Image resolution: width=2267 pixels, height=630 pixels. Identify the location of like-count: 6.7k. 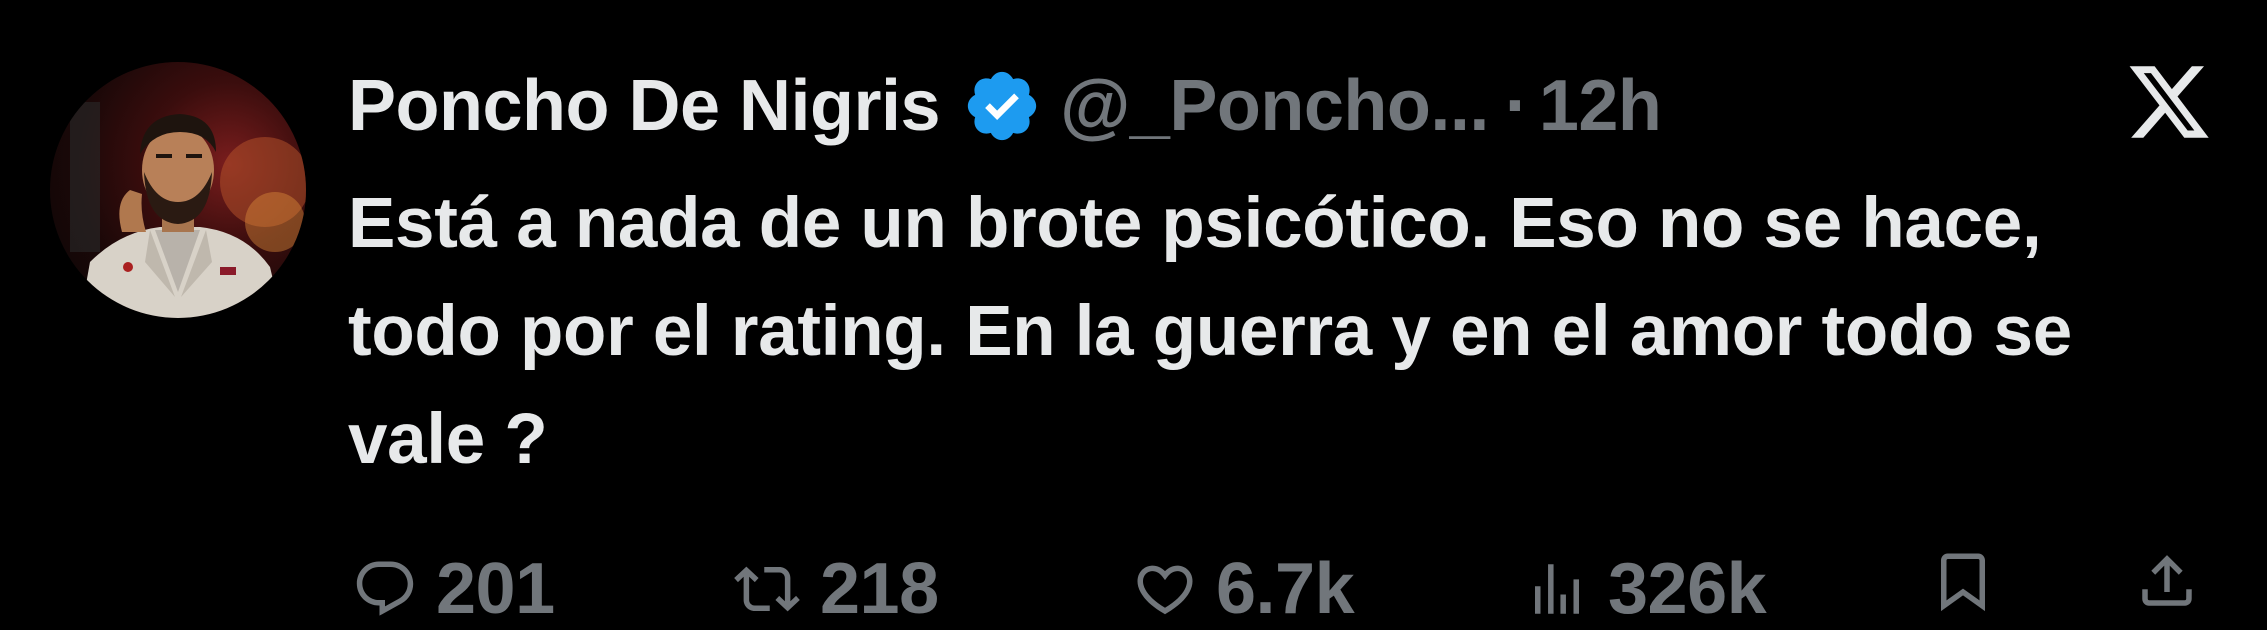
(1285, 589).